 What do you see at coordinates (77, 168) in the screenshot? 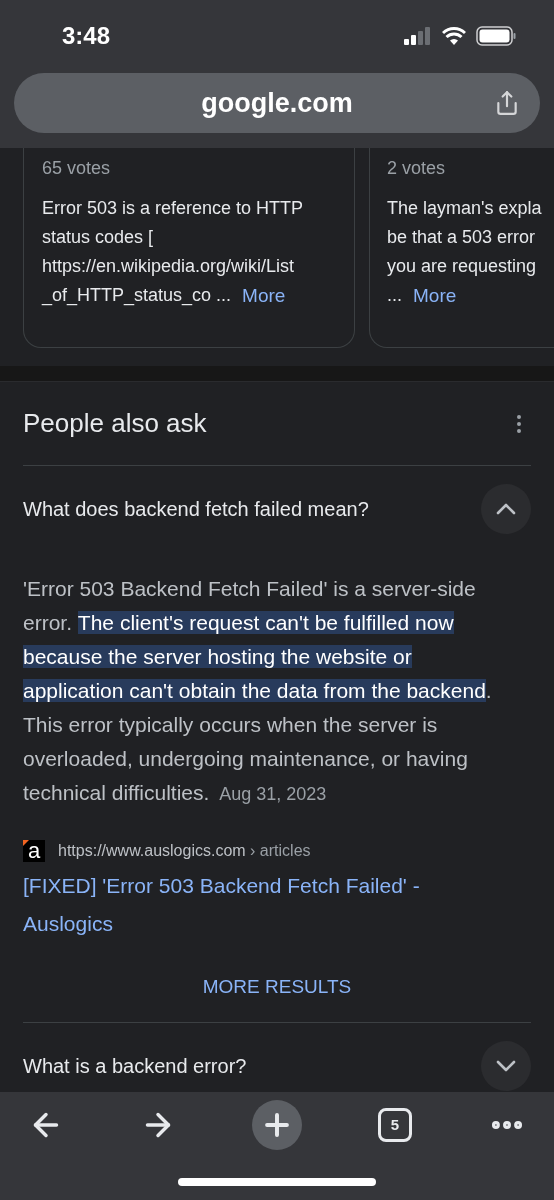
I see `vote-count: 65 votes` at bounding box center [77, 168].